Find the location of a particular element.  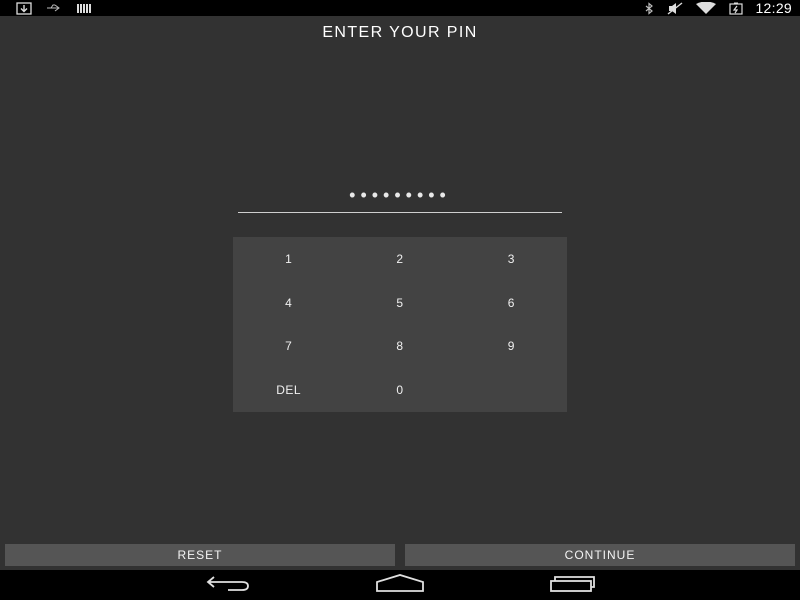

empty-key is located at coordinates (511, 390).